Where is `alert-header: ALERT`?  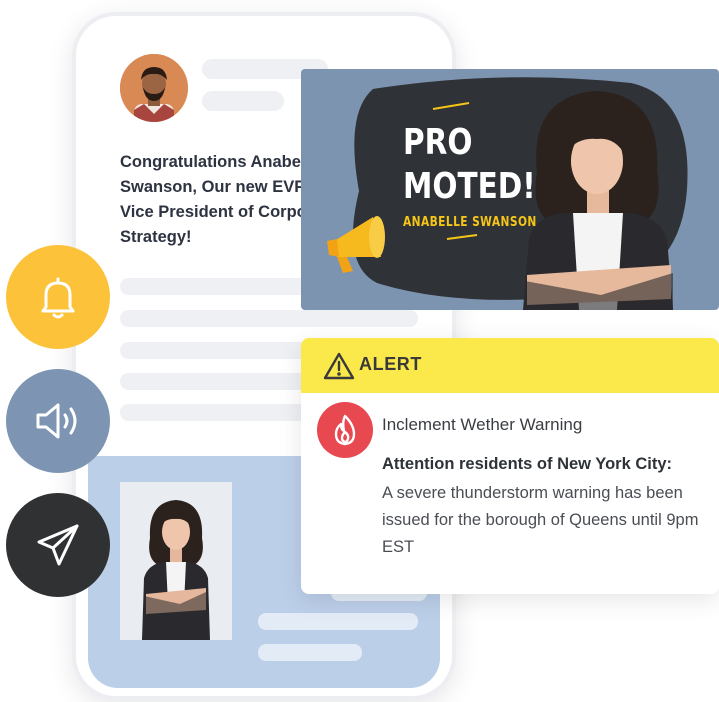 alert-header: ALERT is located at coordinates (510, 365).